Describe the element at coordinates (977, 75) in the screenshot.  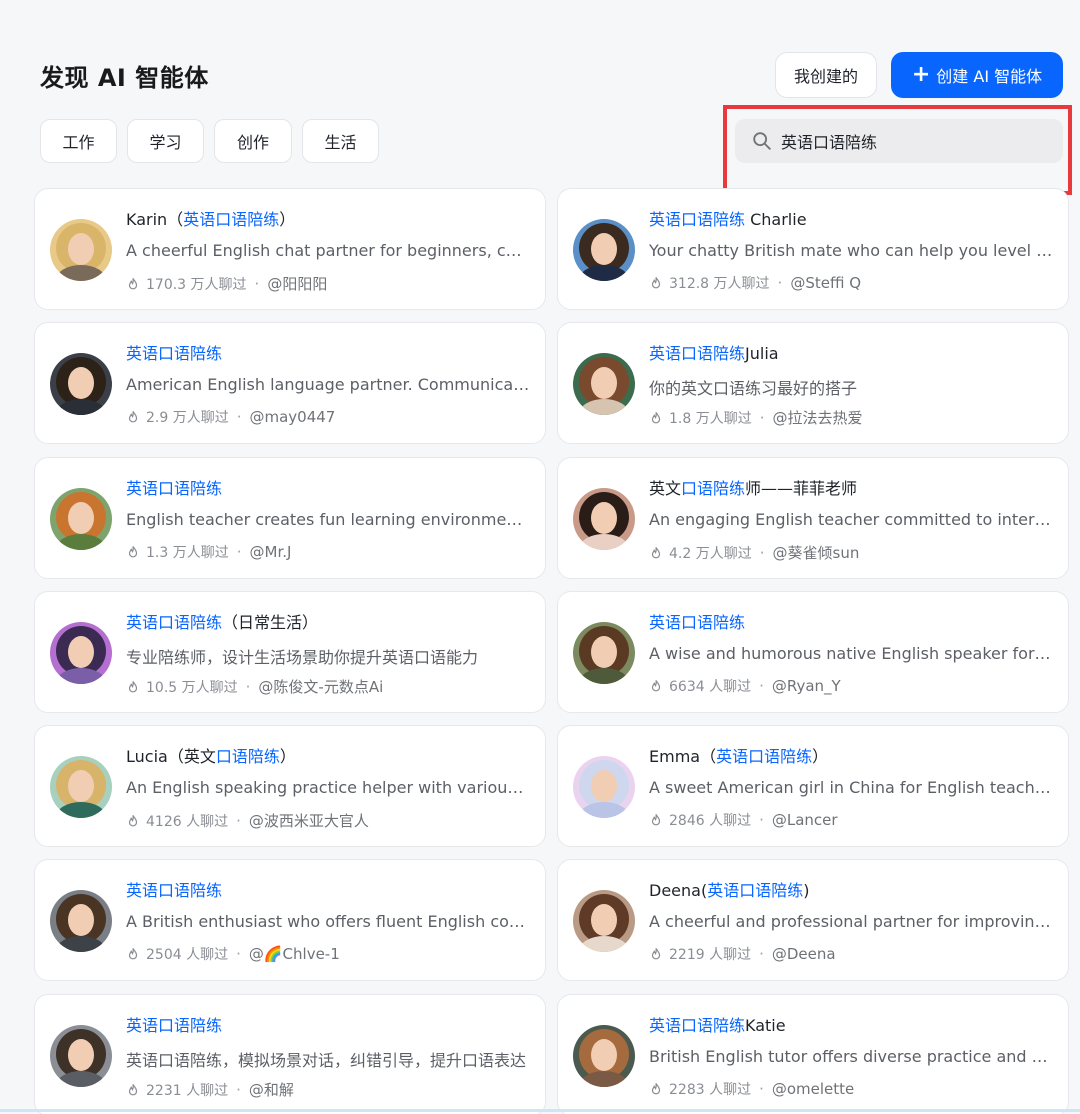
I see `create-agent-button: + 创建 AI 智能体` at that location.